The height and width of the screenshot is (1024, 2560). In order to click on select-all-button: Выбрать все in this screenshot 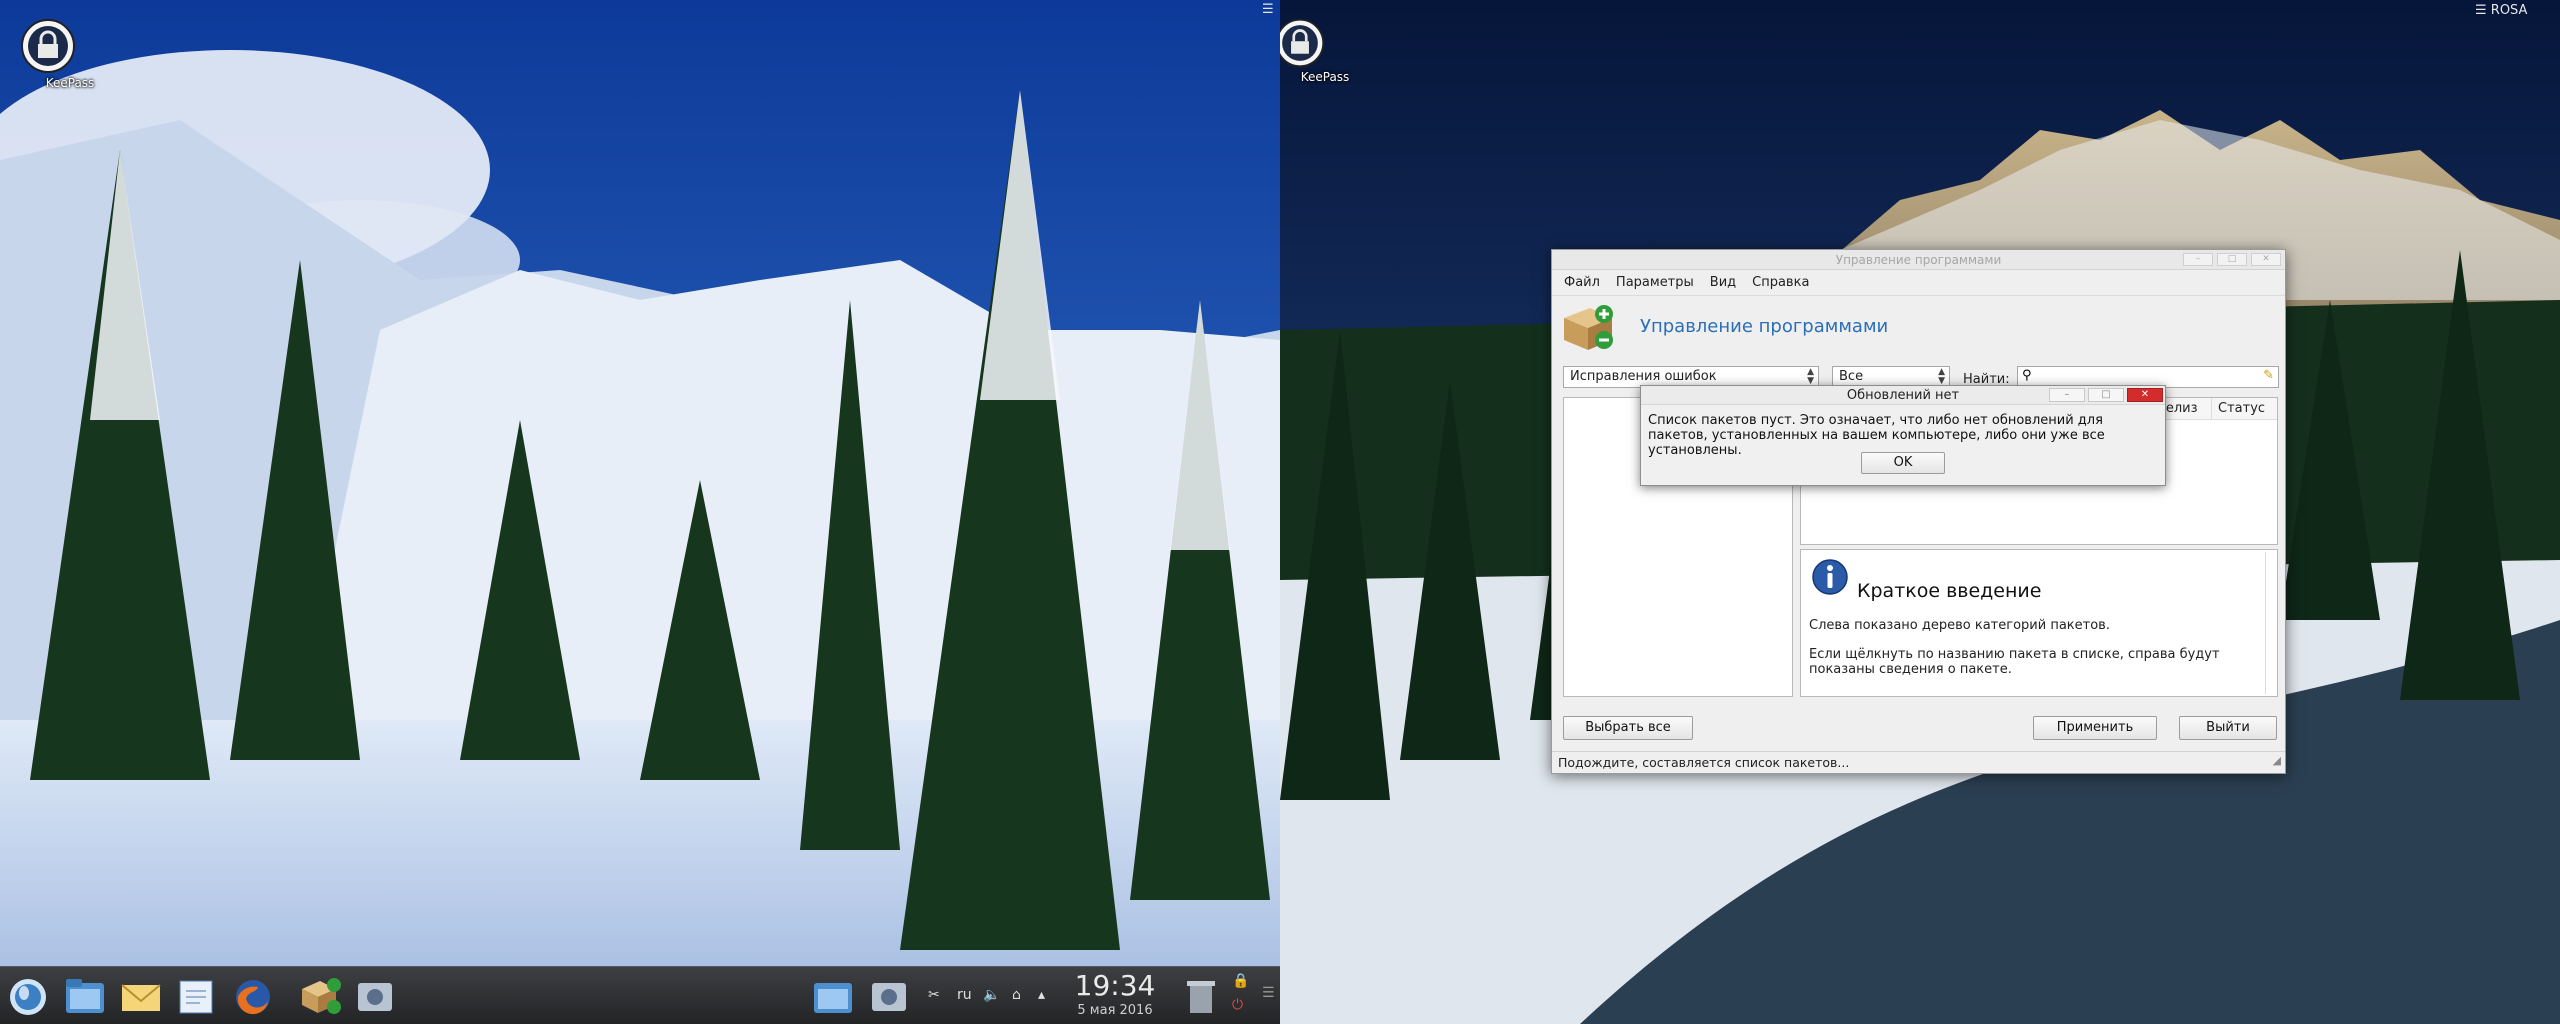, I will do `click(1628, 728)`.